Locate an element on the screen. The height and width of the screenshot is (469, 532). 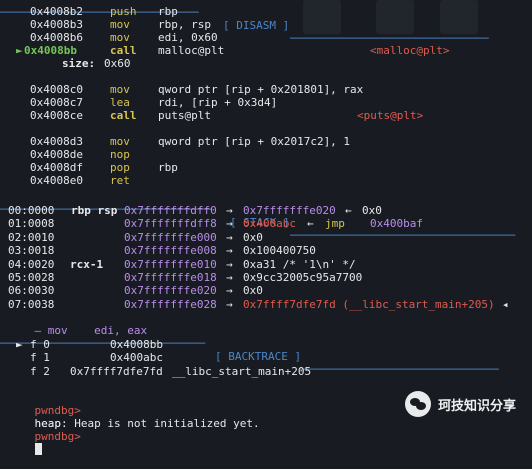
disasm-line: 0x4008df pop rbp is located at coordinates (266, 167).